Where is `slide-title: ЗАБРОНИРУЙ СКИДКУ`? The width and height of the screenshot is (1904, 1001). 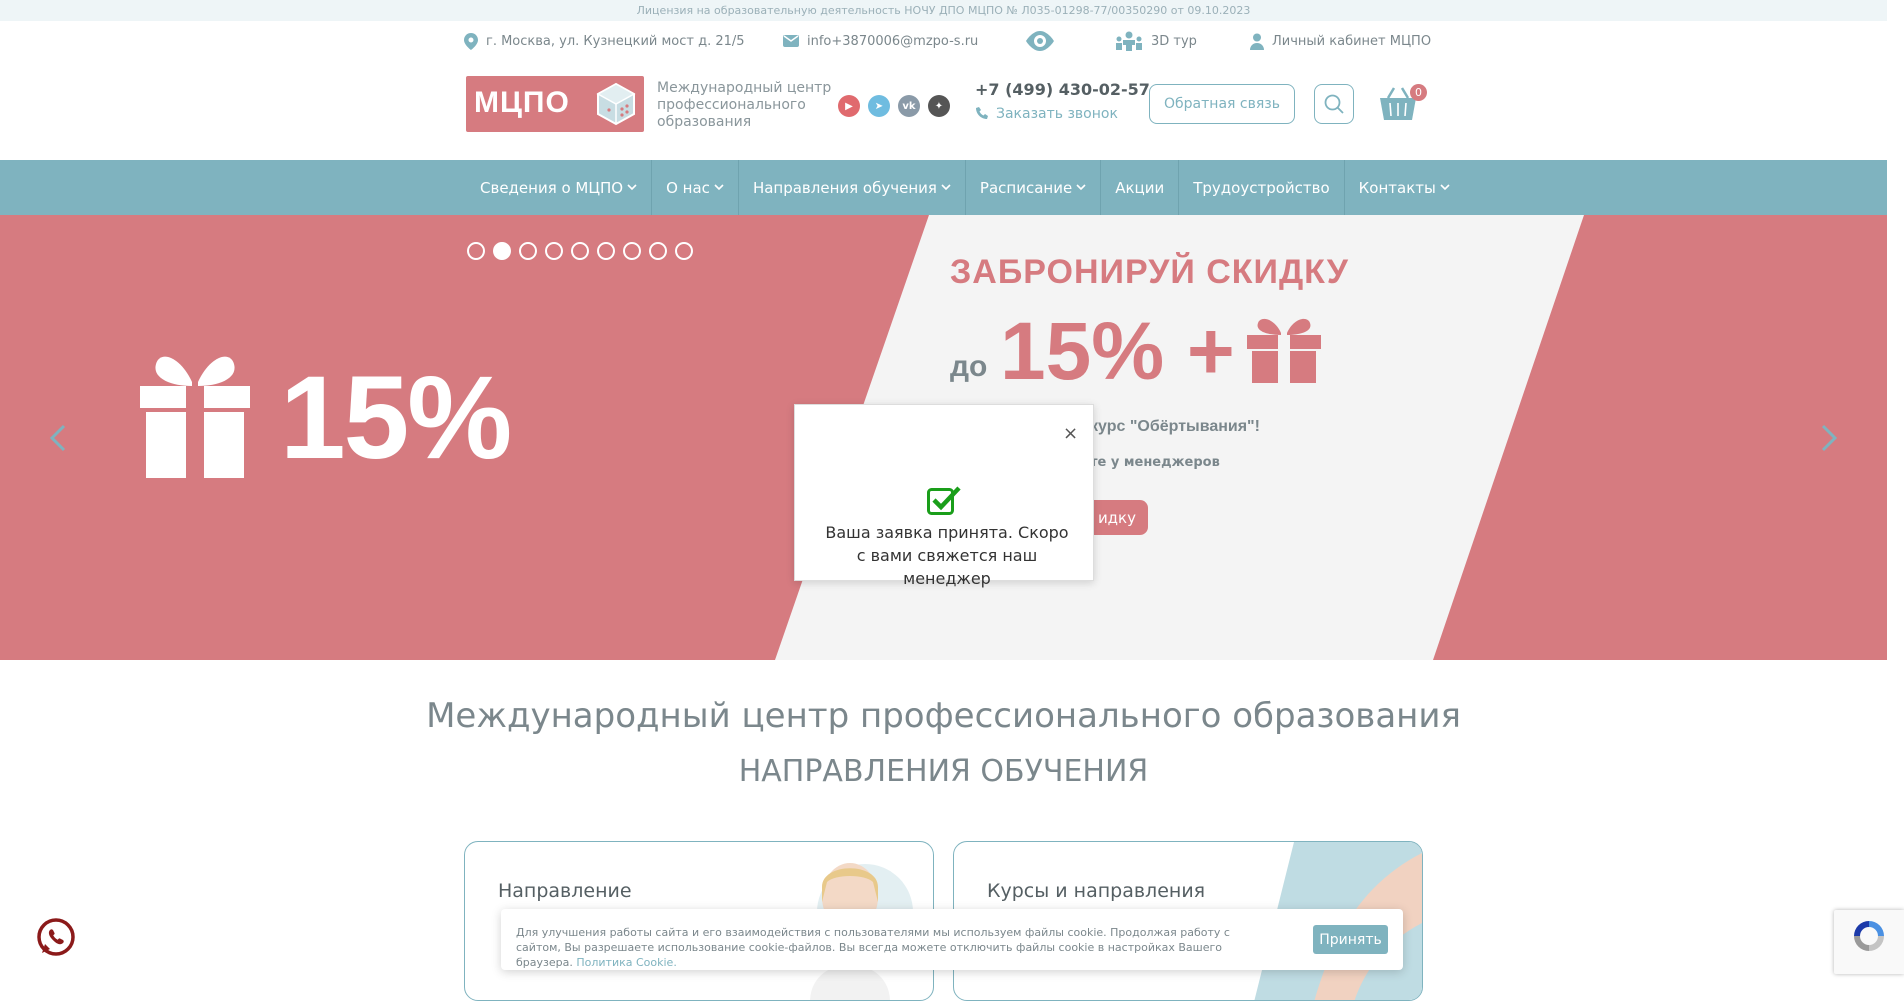
slide-title: ЗАБРОНИРУЙ СКИДКУ is located at coordinates (1149, 272).